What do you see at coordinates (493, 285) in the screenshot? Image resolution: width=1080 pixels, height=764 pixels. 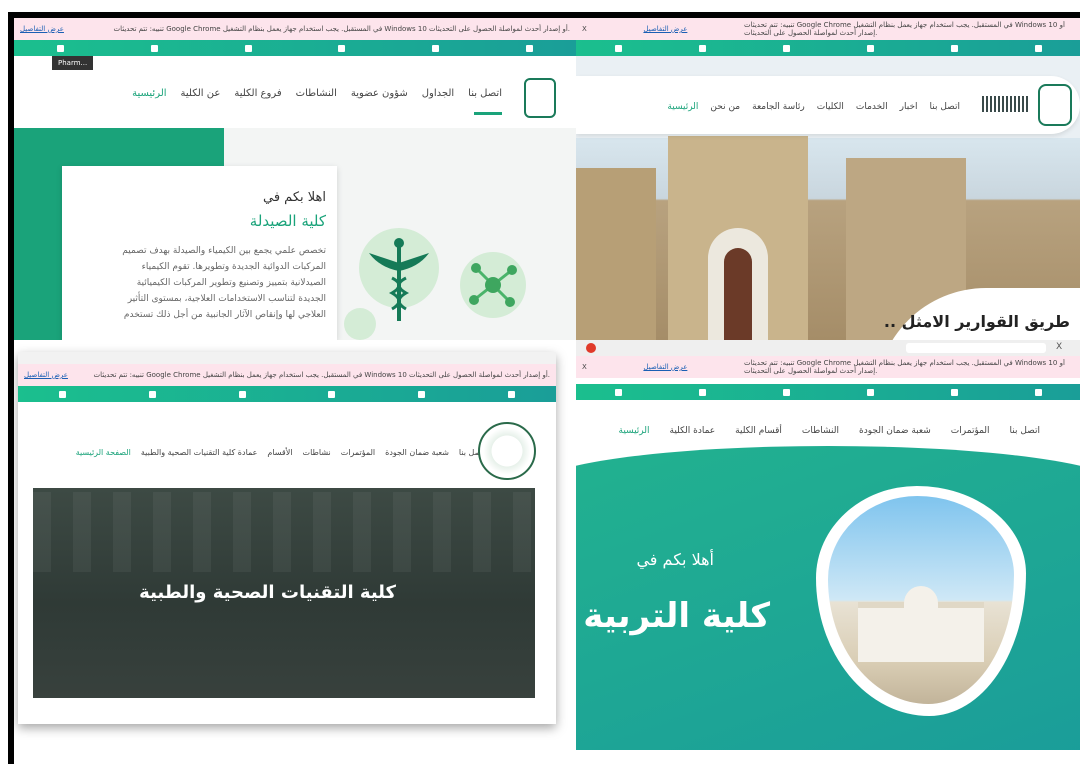 I see `molecule-icon` at bounding box center [493, 285].